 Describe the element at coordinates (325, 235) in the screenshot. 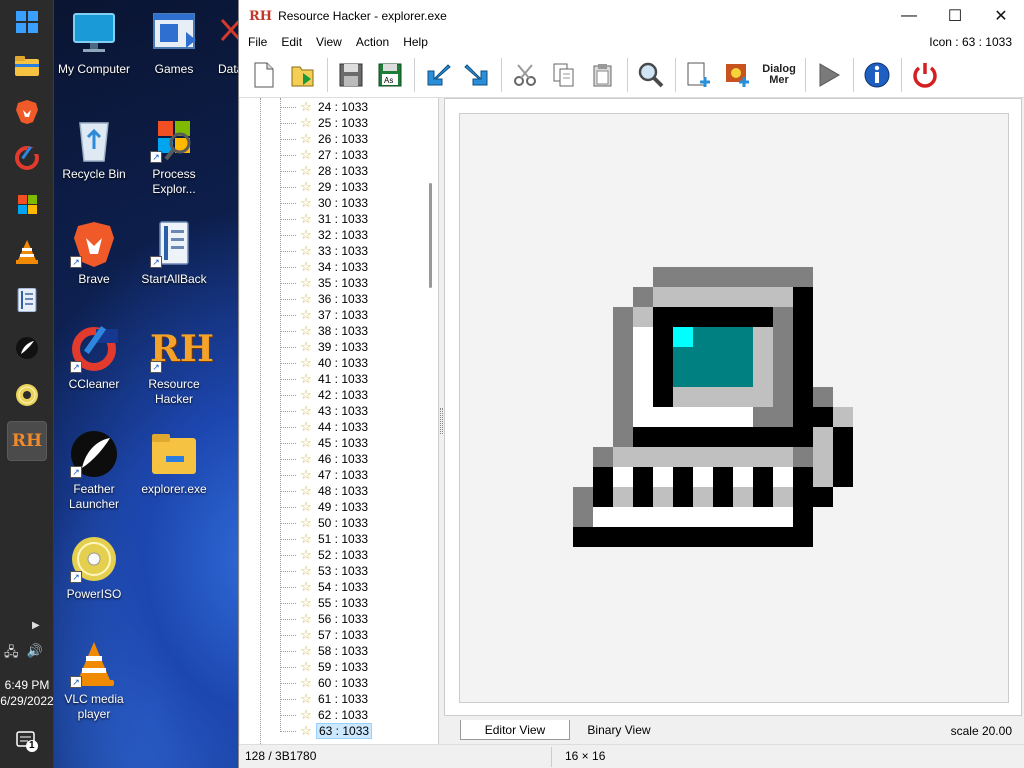

I see `tree-item: ☆ 32 : 1033` at that location.